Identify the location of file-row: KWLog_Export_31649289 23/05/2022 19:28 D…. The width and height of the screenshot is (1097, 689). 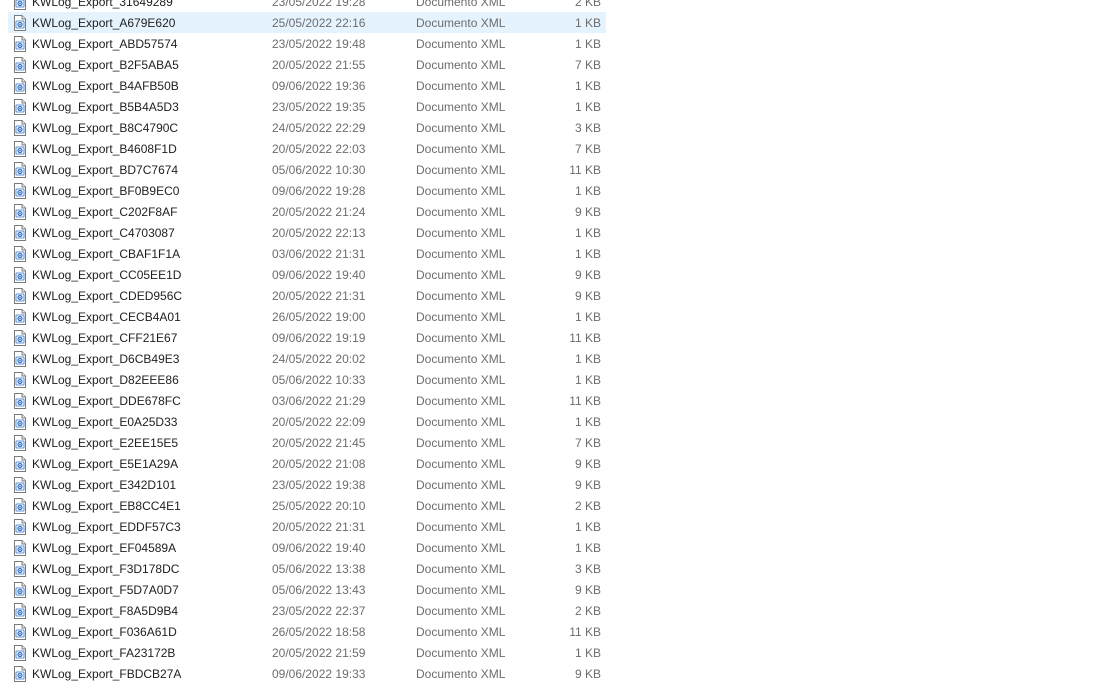
(307, 6).